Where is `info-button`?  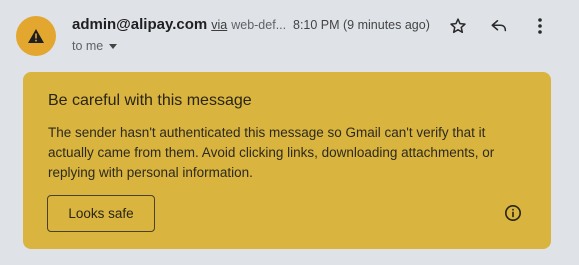
info-button is located at coordinates (513, 213).